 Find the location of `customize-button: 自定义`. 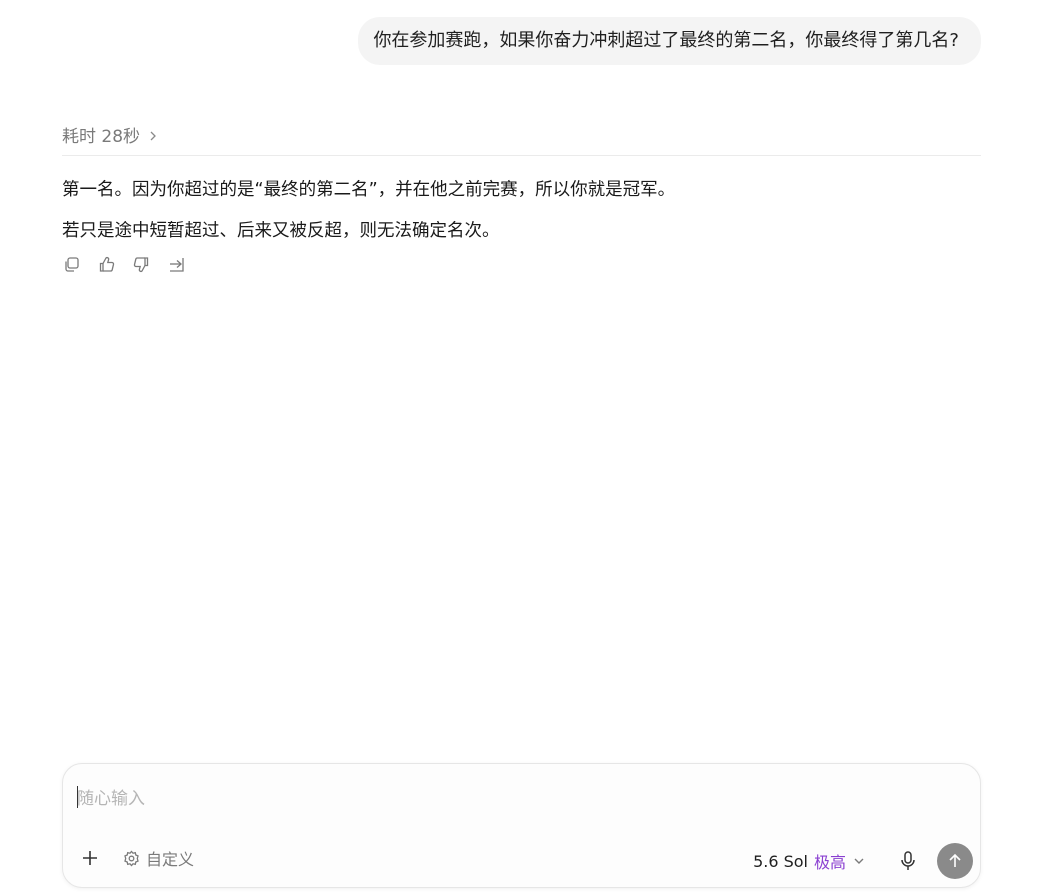

customize-button: 自定义 is located at coordinates (158, 858).